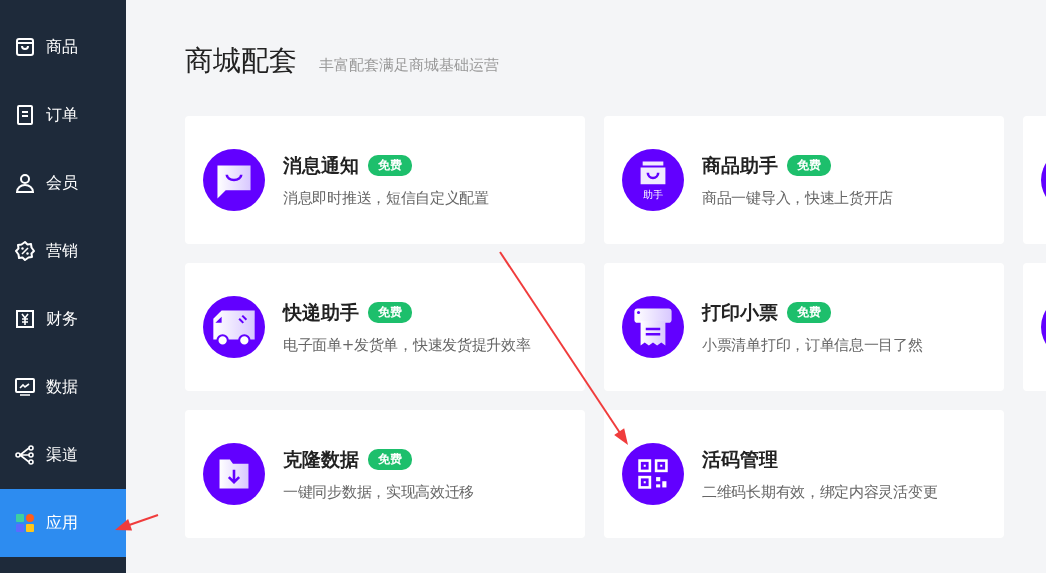 Image resolution: width=1046 pixels, height=573 pixels. Describe the element at coordinates (653, 180) in the screenshot. I see `shopping-bag-icon: 助手` at that location.